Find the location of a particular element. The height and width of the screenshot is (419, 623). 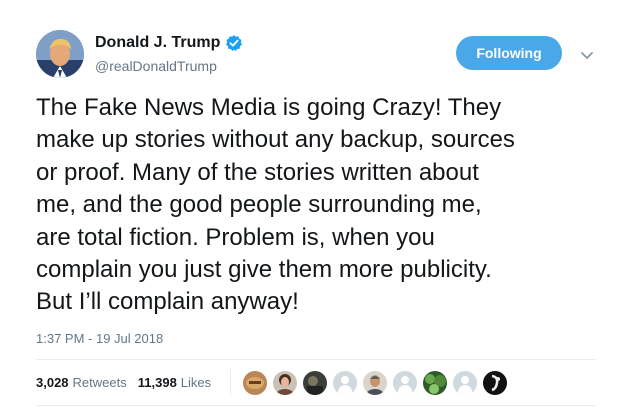

tweet-text-line: But I’ll complain anyway! is located at coordinates (167, 302).